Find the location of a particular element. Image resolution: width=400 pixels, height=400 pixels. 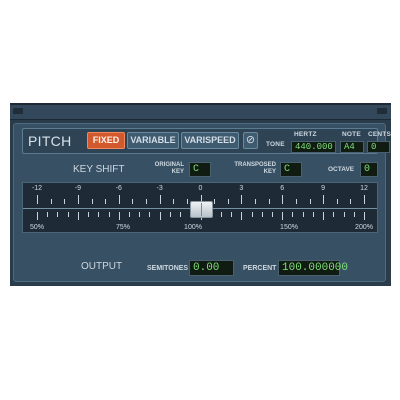

tone-label: TONE is located at coordinates (275, 144).